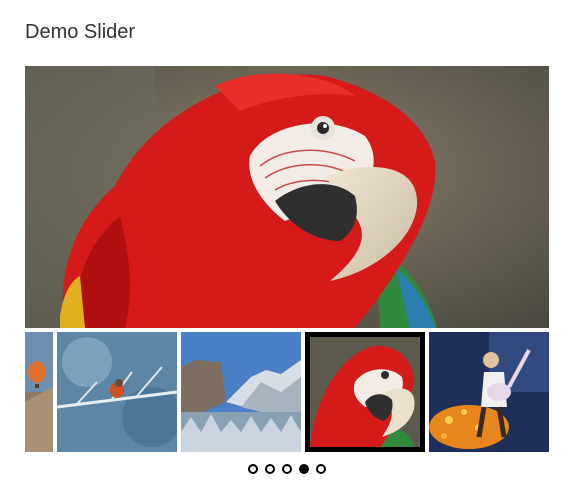 Image resolution: width=573 pixels, height=482 pixels. I want to click on parrot-icon, so click(365, 392).